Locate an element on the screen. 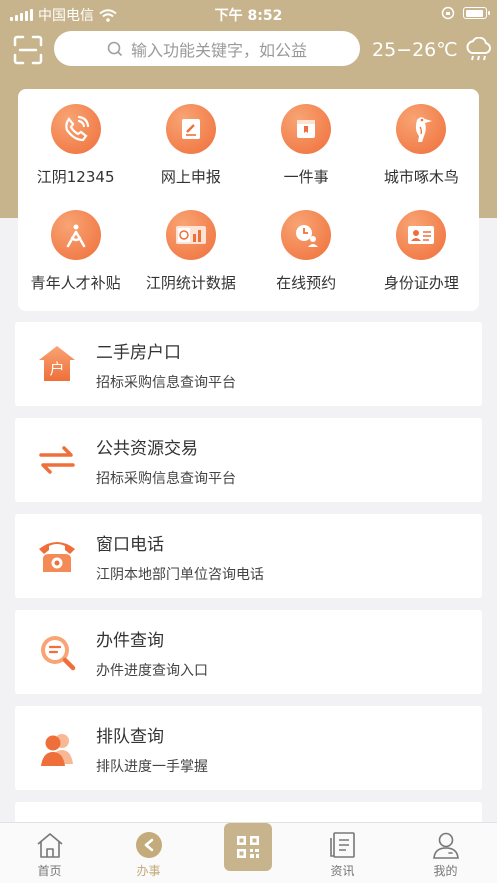 This screenshot has height=883, width=497. list-item-subtitle: 江阴本地部门单位咨询电话 is located at coordinates (180, 575).